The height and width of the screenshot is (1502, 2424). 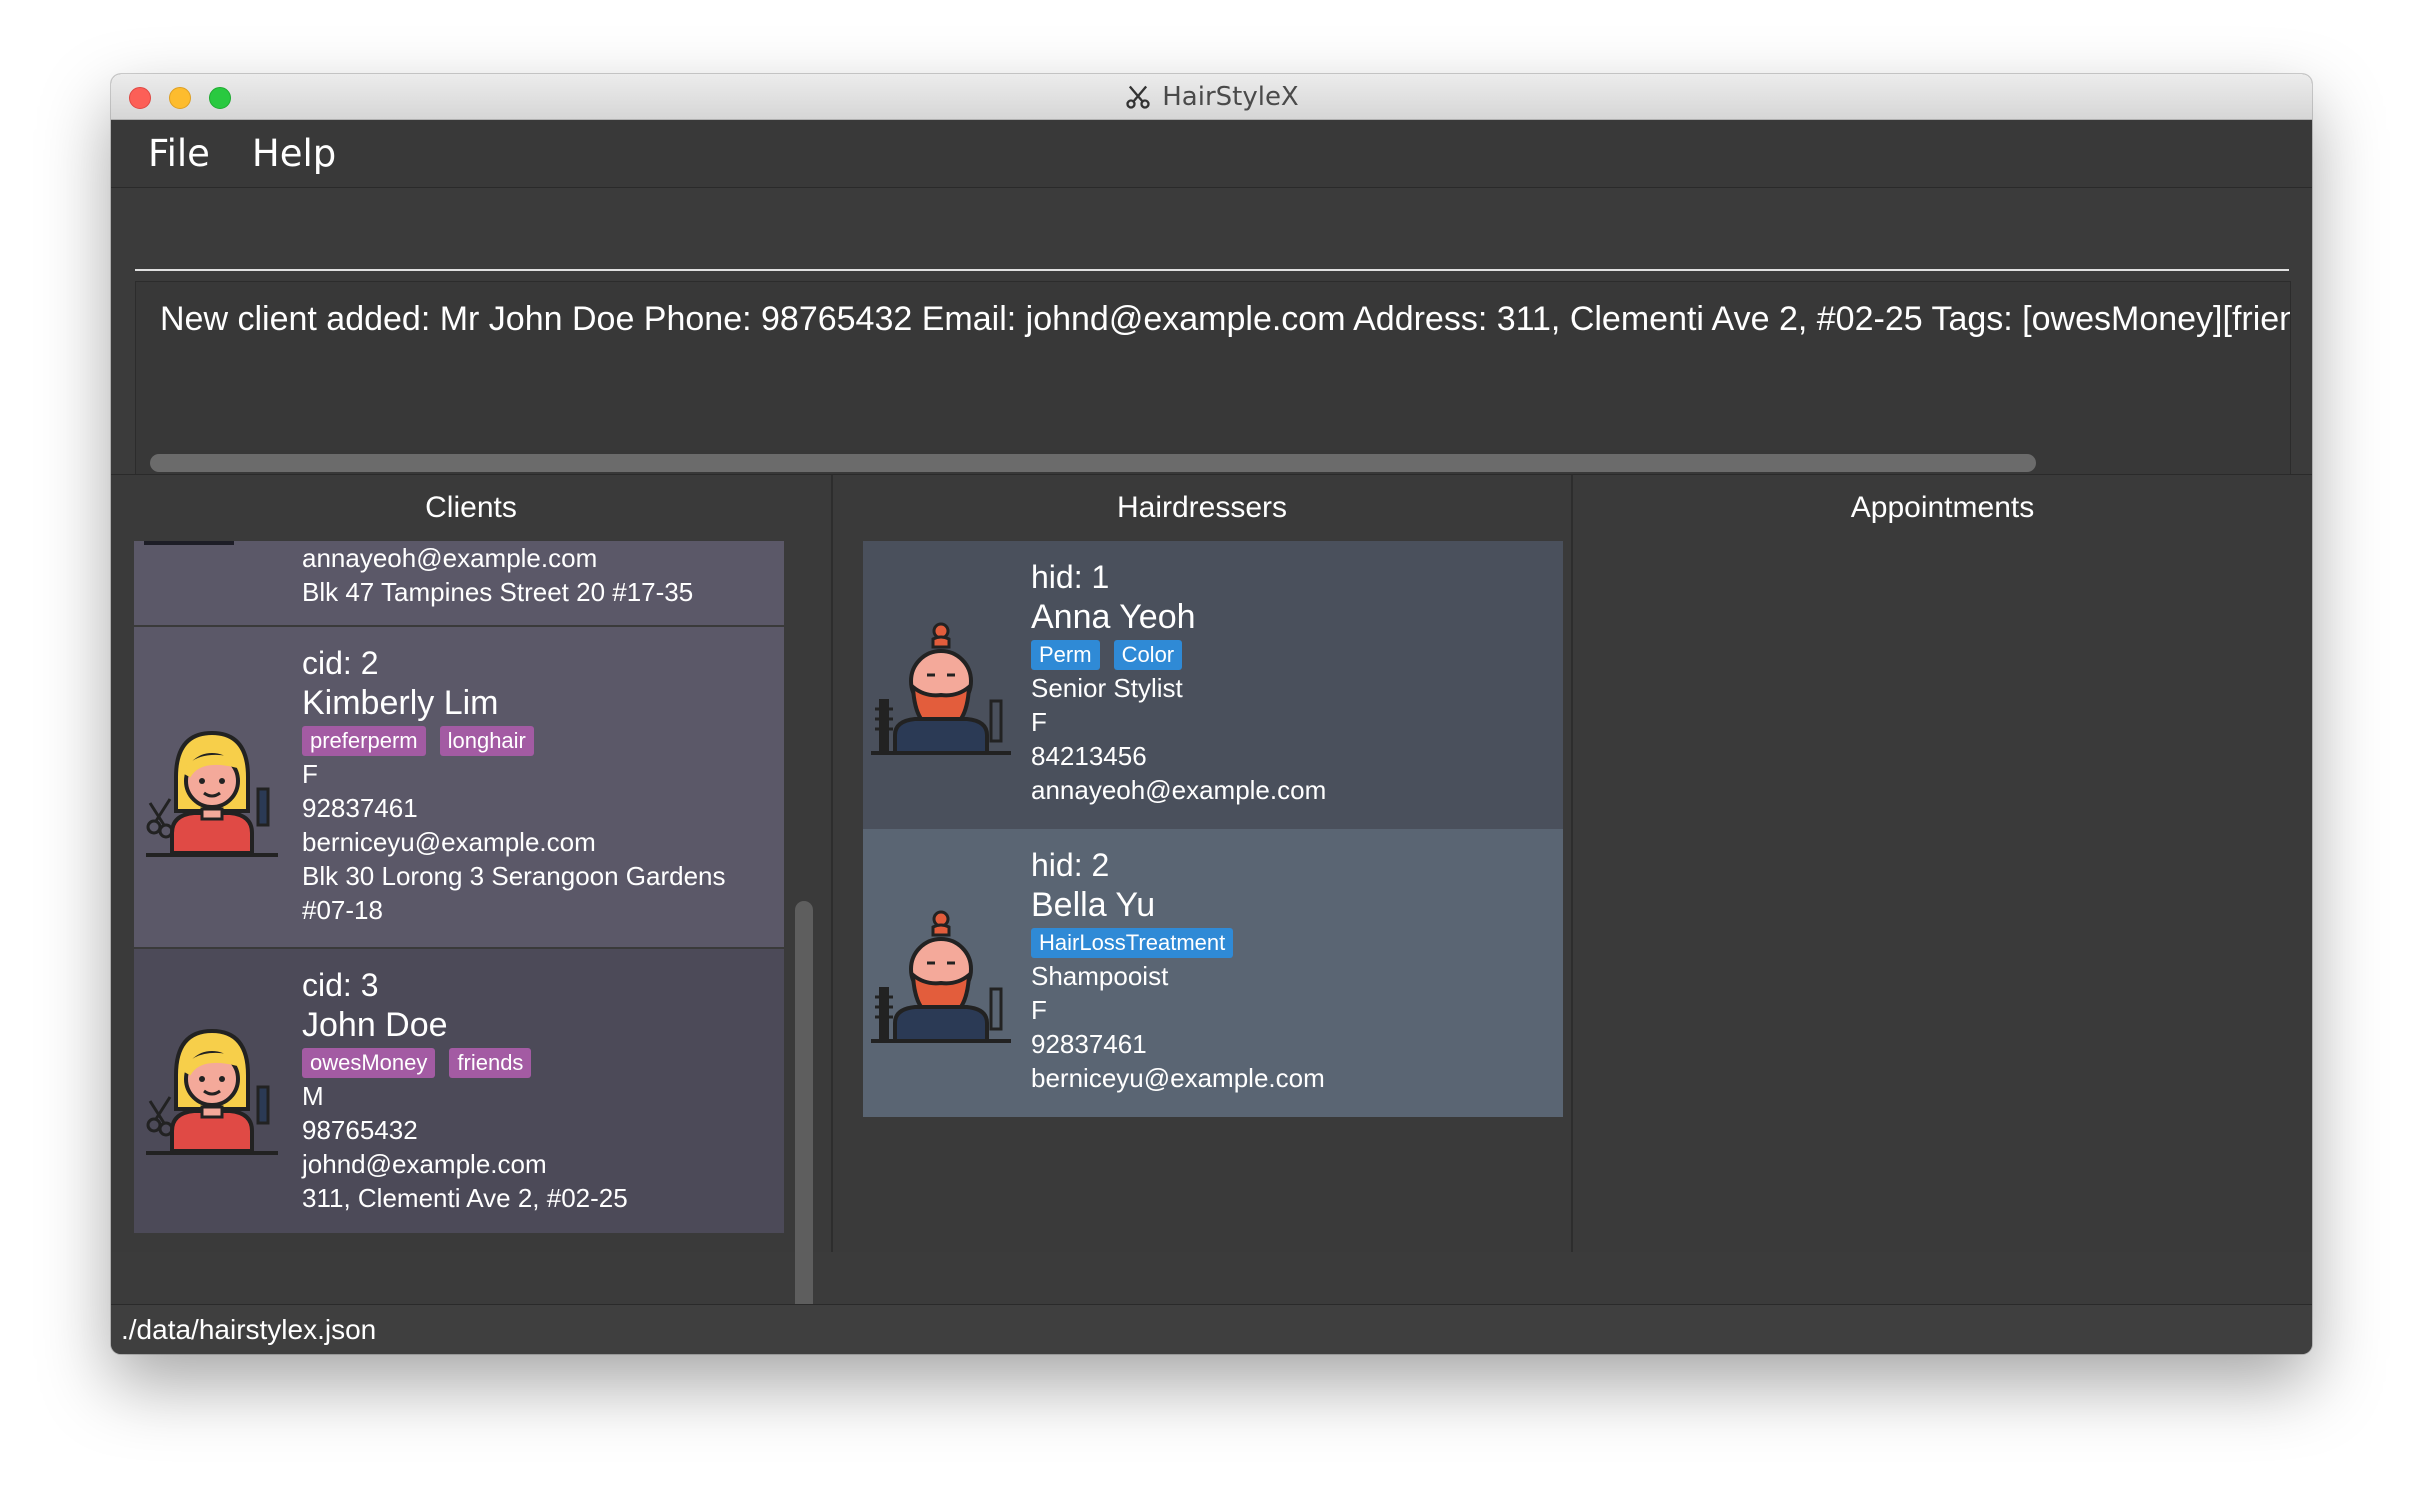 I want to click on client-address: Blk 30 Lorong 3 Serangoon Gardens, so click(x=514, y=876).